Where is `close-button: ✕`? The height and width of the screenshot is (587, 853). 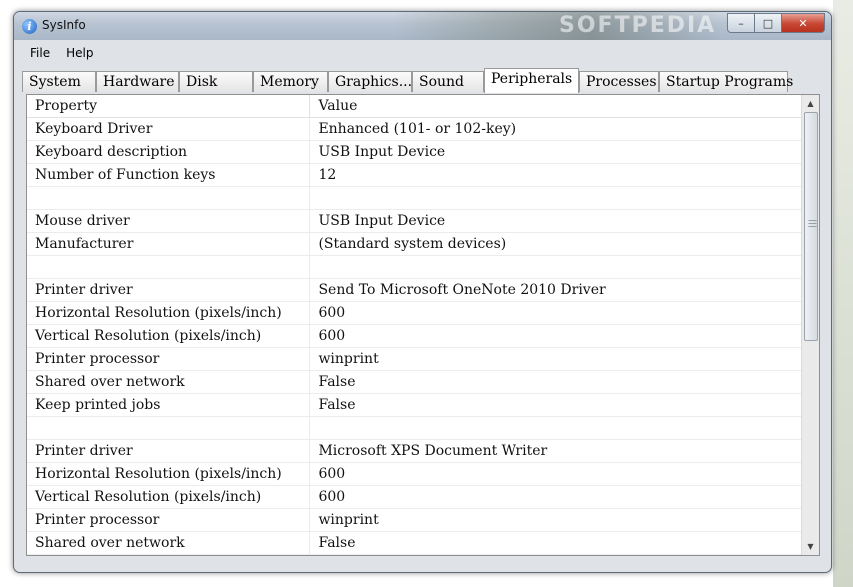 close-button: ✕ is located at coordinates (803, 23).